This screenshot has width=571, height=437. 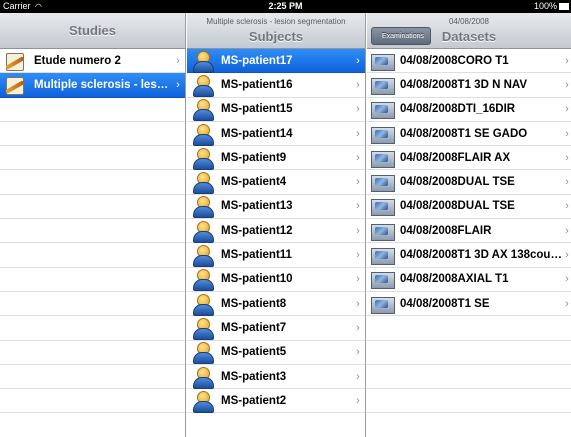 I want to click on dataset-item-label: 04/08/2008AXIAL T1, so click(x=454, y=279).